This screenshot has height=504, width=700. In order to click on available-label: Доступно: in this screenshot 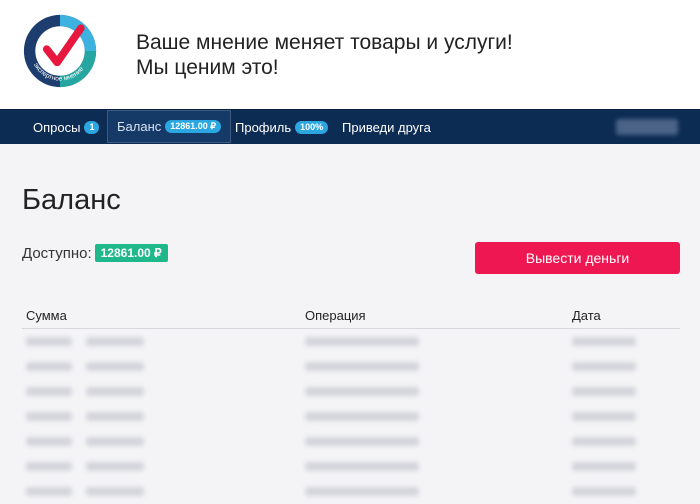, I will do `click(57, 253)`.